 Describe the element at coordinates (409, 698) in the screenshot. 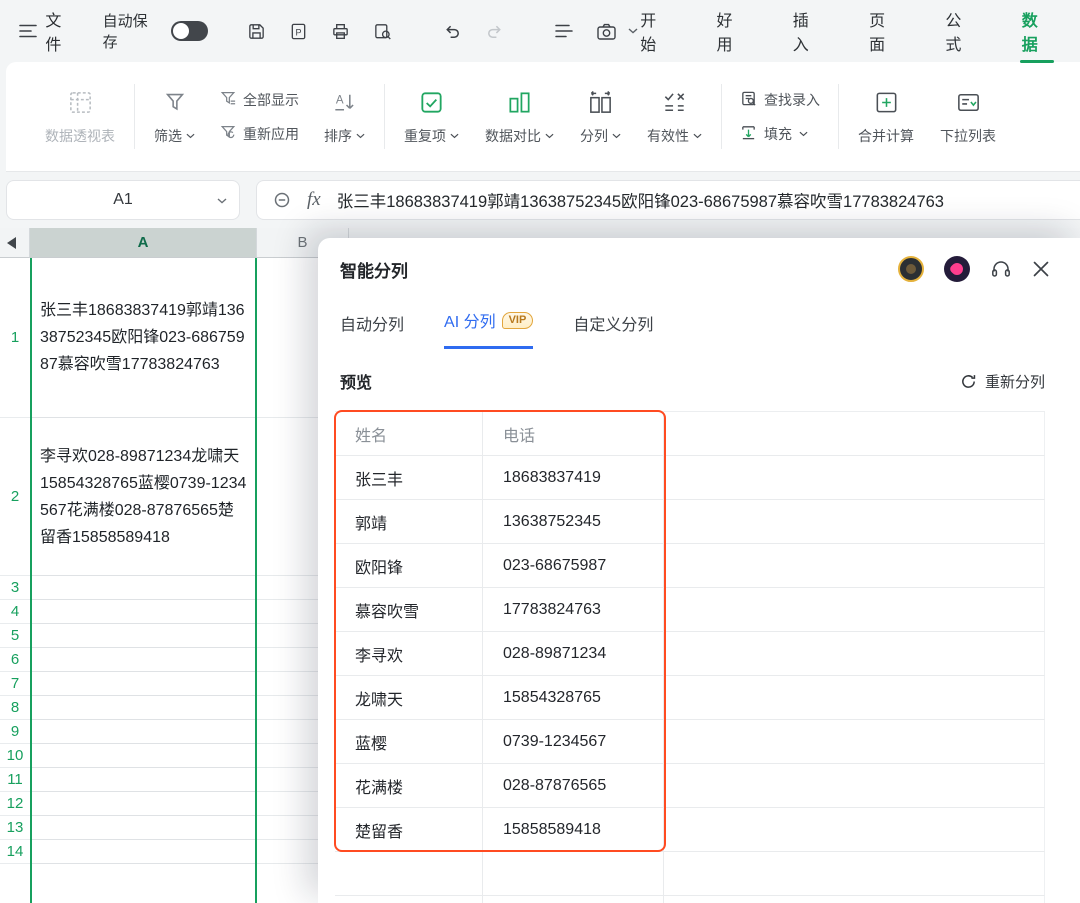

I see `preview-cell: 龙啸天` at that location.